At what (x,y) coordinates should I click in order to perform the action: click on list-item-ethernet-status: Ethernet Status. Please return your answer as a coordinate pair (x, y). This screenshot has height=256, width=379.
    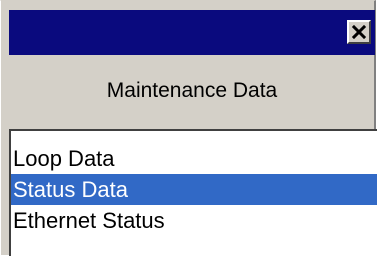
    Looking at the image, I should click on (194, 220).